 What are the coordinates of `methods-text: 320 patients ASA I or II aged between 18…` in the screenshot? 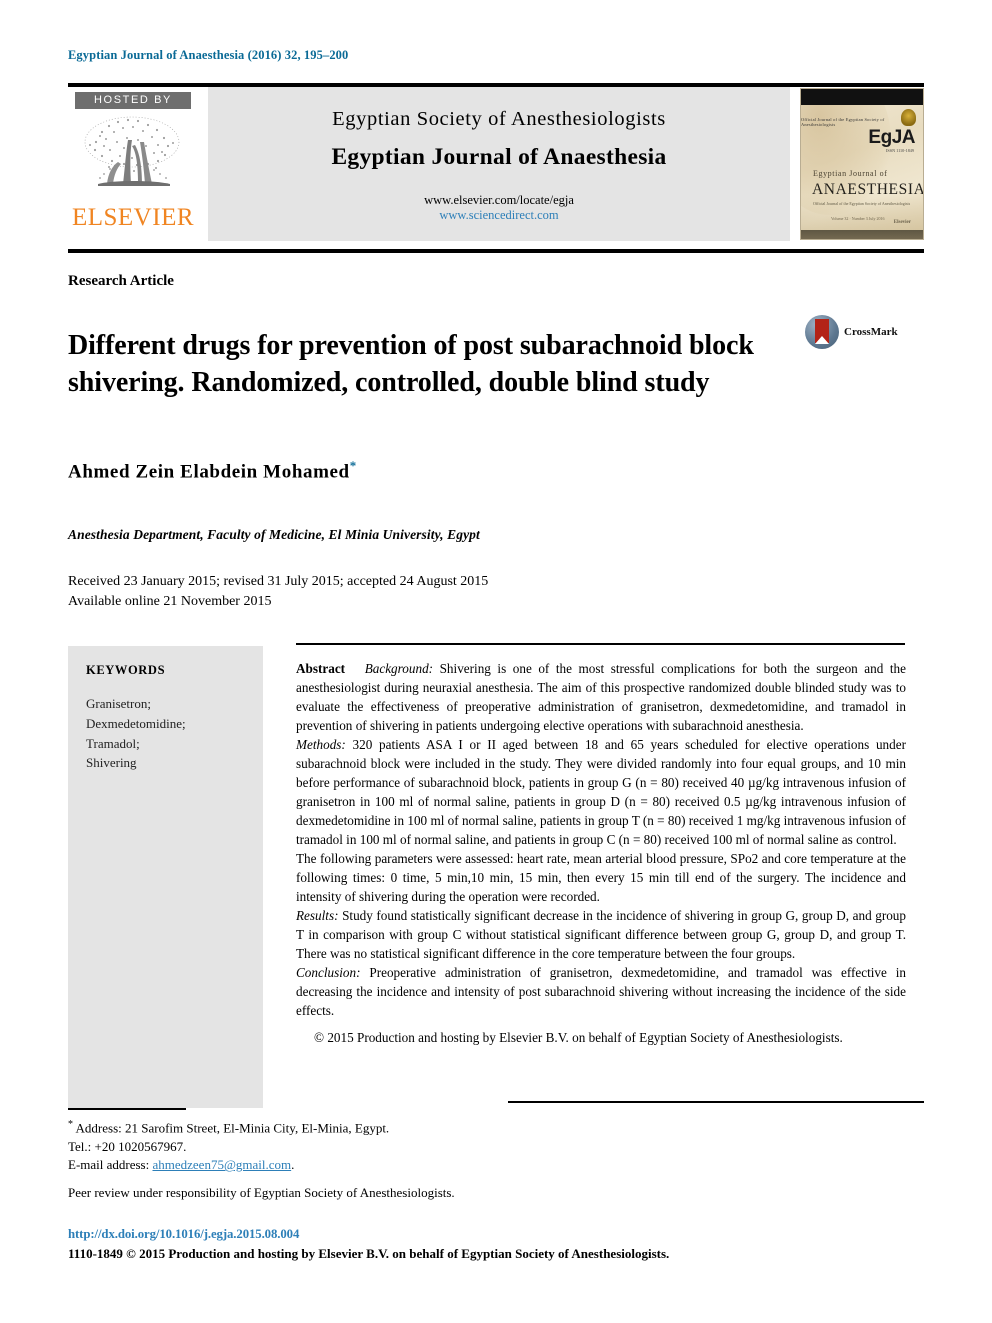 It's located at (601, 792).